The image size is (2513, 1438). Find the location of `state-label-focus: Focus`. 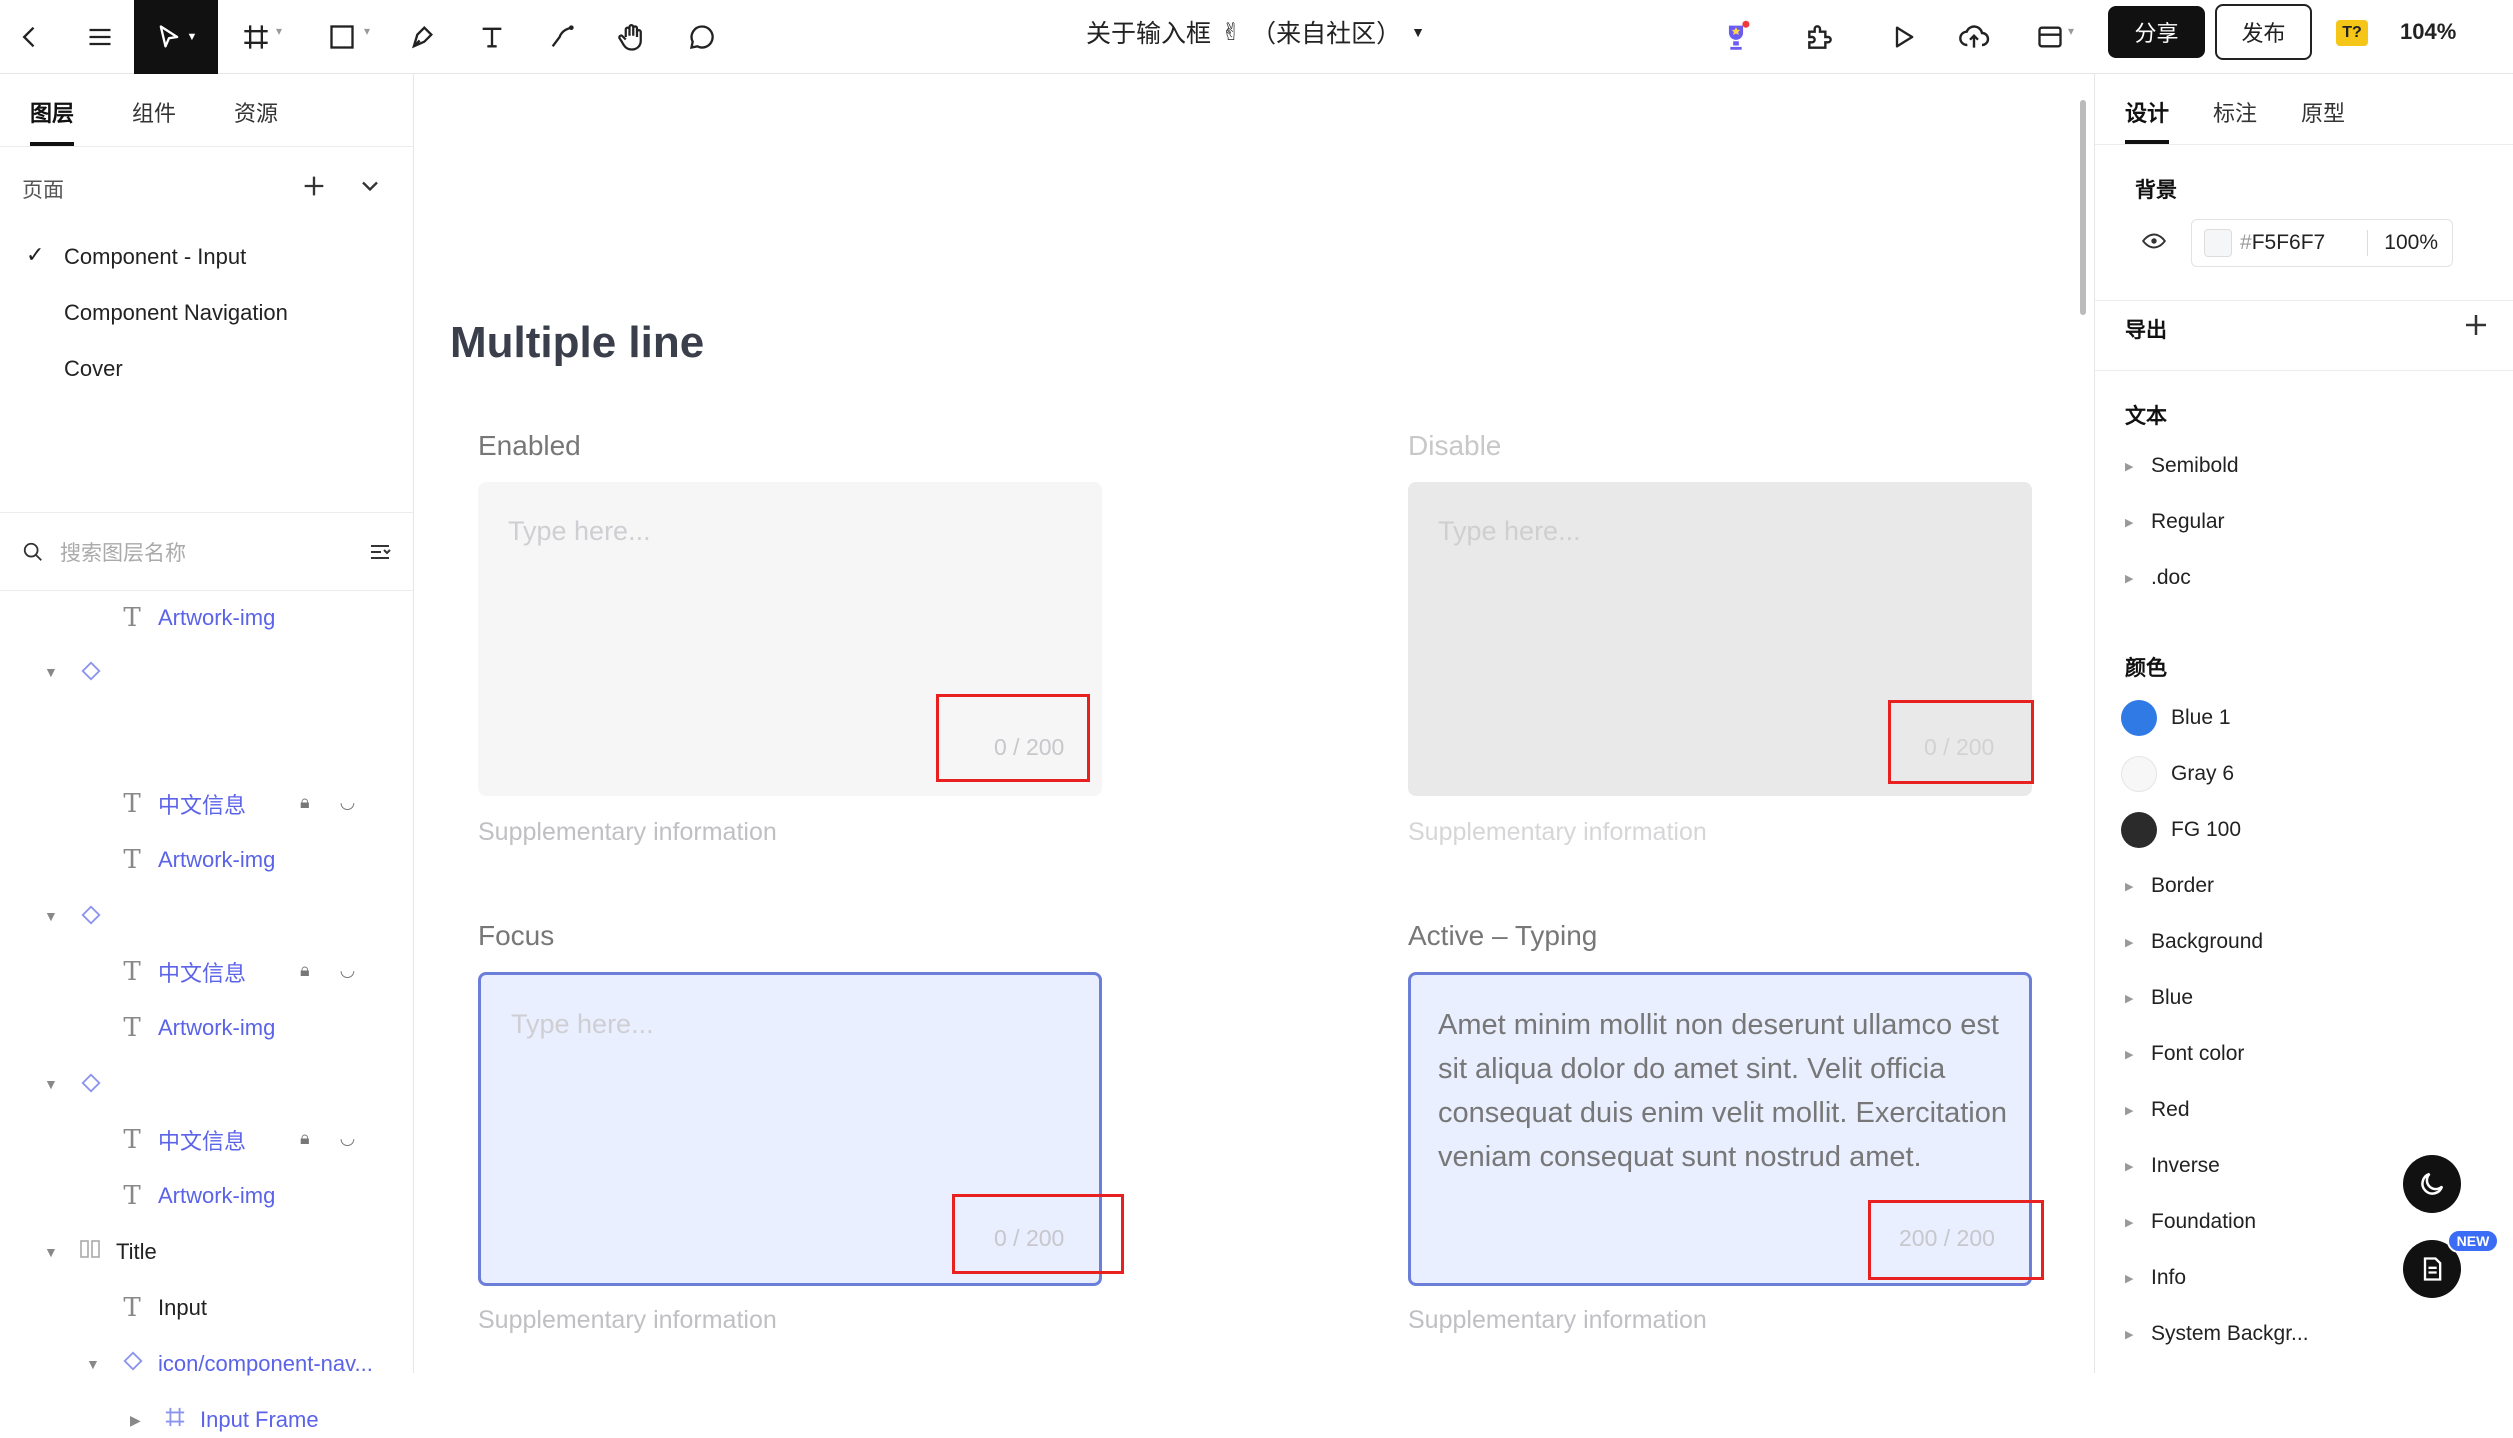

state-label-focus: Focus is located at coordinates (516, 935).